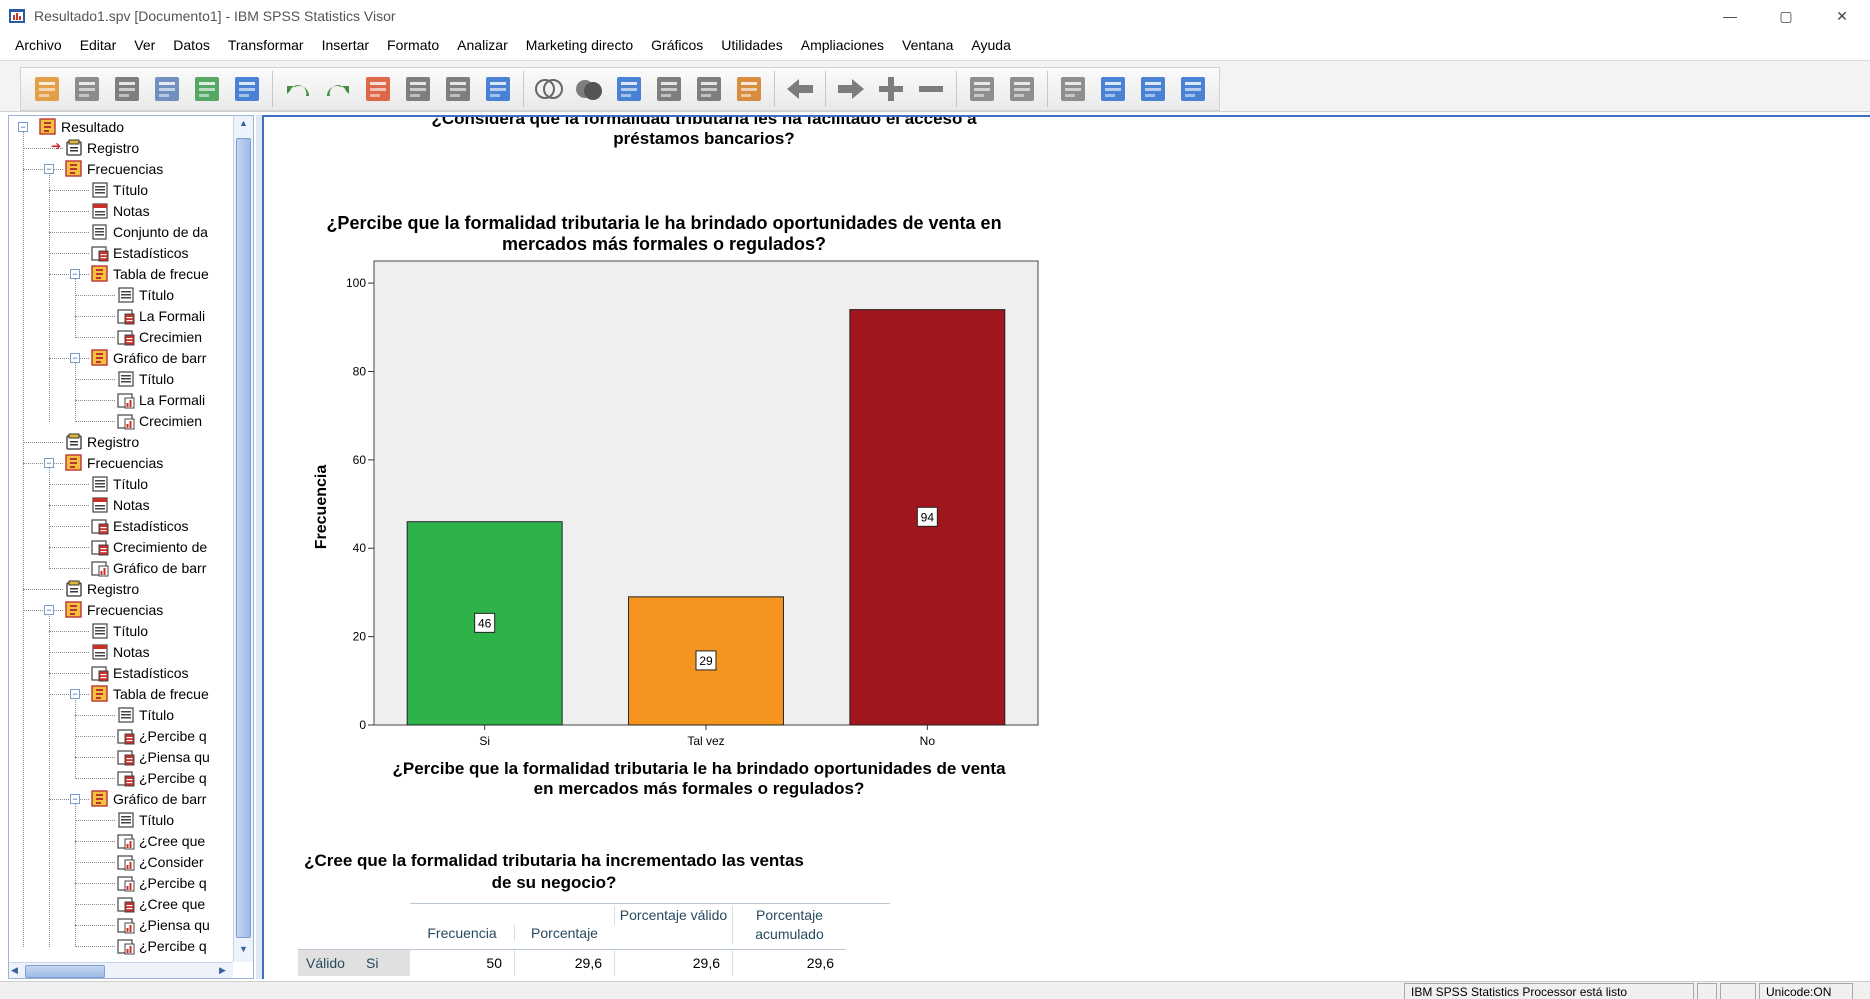 The image size is (1870, 999). Describe the element at coordinates (498, 89) in the screenshot. I see `variables-icon` at that location.